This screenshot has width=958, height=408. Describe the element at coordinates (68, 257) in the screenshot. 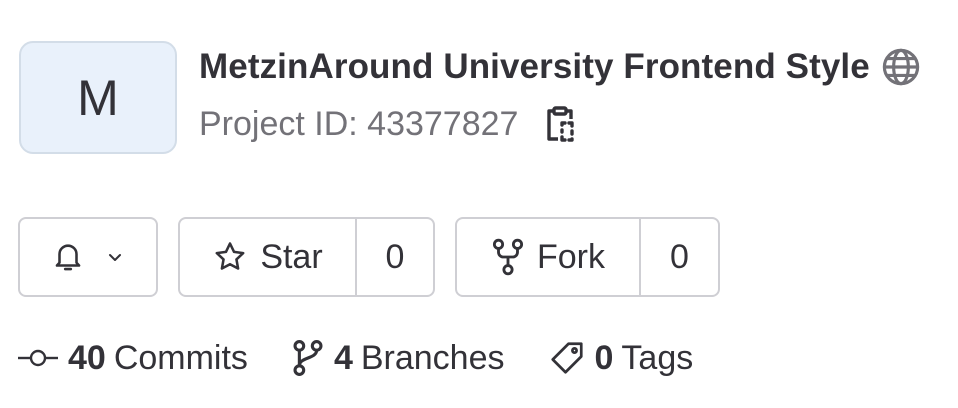

I see `bell-icon` at that location.